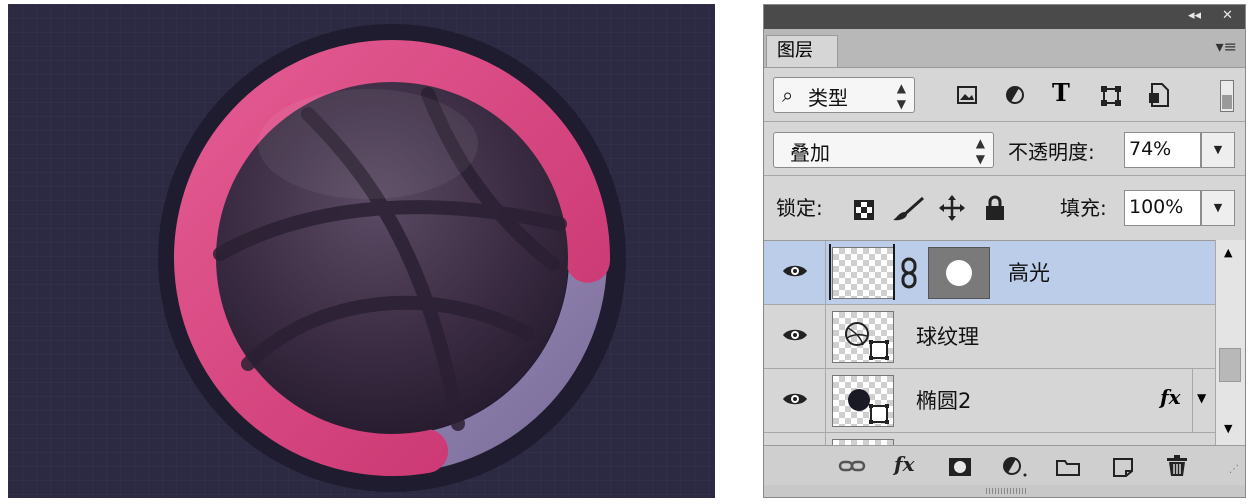  I want to click on layer-row-highlight: 高光, so click(989, 273).